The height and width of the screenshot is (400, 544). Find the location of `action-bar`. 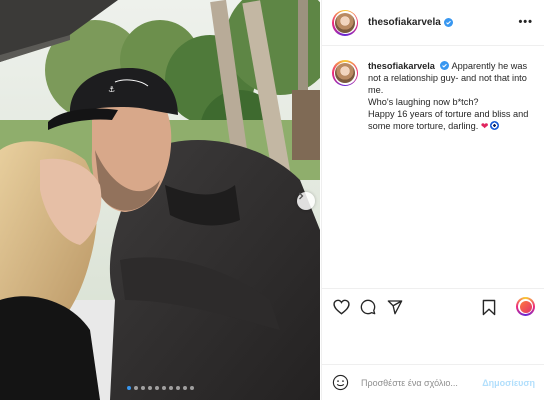

action-bar is located at coordinates (433, 306).